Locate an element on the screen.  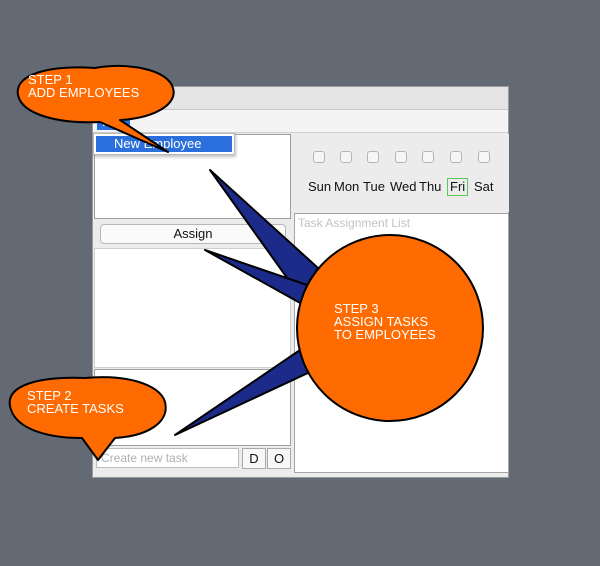
step1-text: STEP 1 ADD EMPLOYEES is located at coordinates (84, 86).